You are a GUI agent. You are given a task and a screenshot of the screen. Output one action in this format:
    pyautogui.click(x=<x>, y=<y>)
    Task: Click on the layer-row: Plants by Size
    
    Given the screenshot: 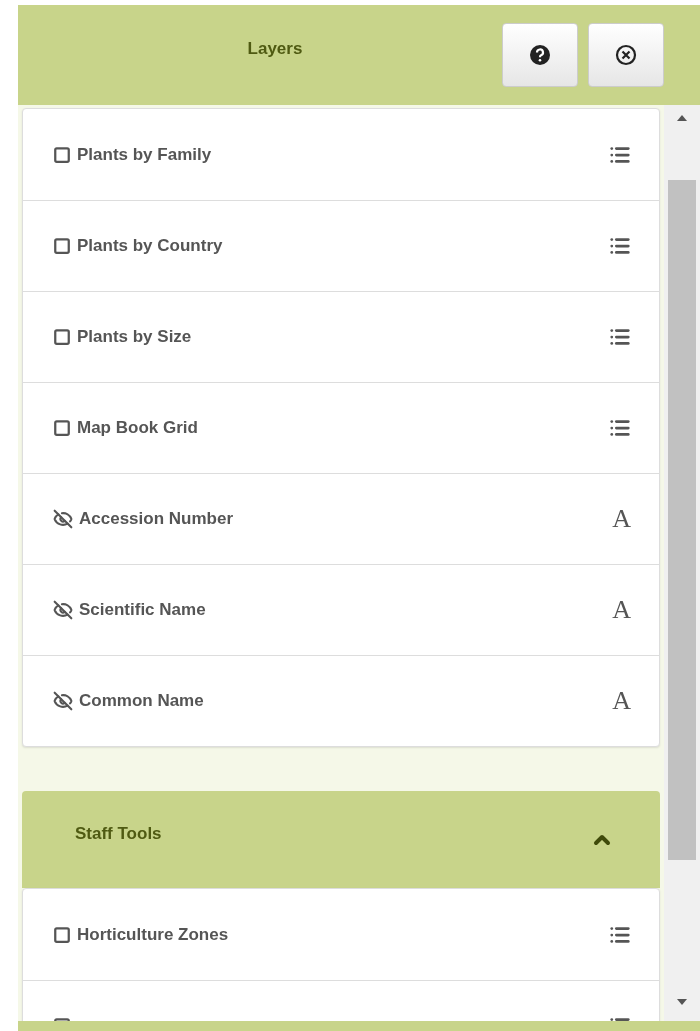 What is the action you would take?
    pyautogui.click(x=341, y=336)
    